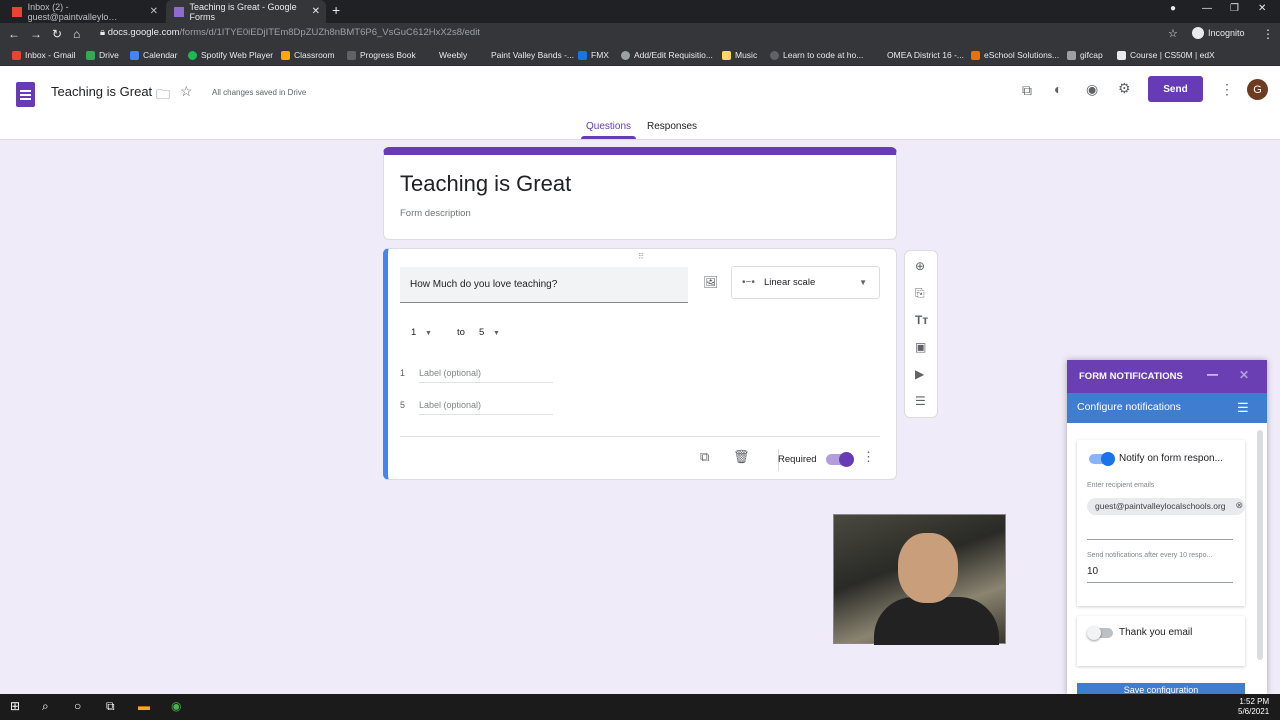 The height and width of the screenshot is (720, 1280). What do you see at coordinates (84, 11) in the screenshot?
I see `tab-gmail: Inbox (2) - guest@paintvalleylo… ✕` at bounding box center [84, 11].